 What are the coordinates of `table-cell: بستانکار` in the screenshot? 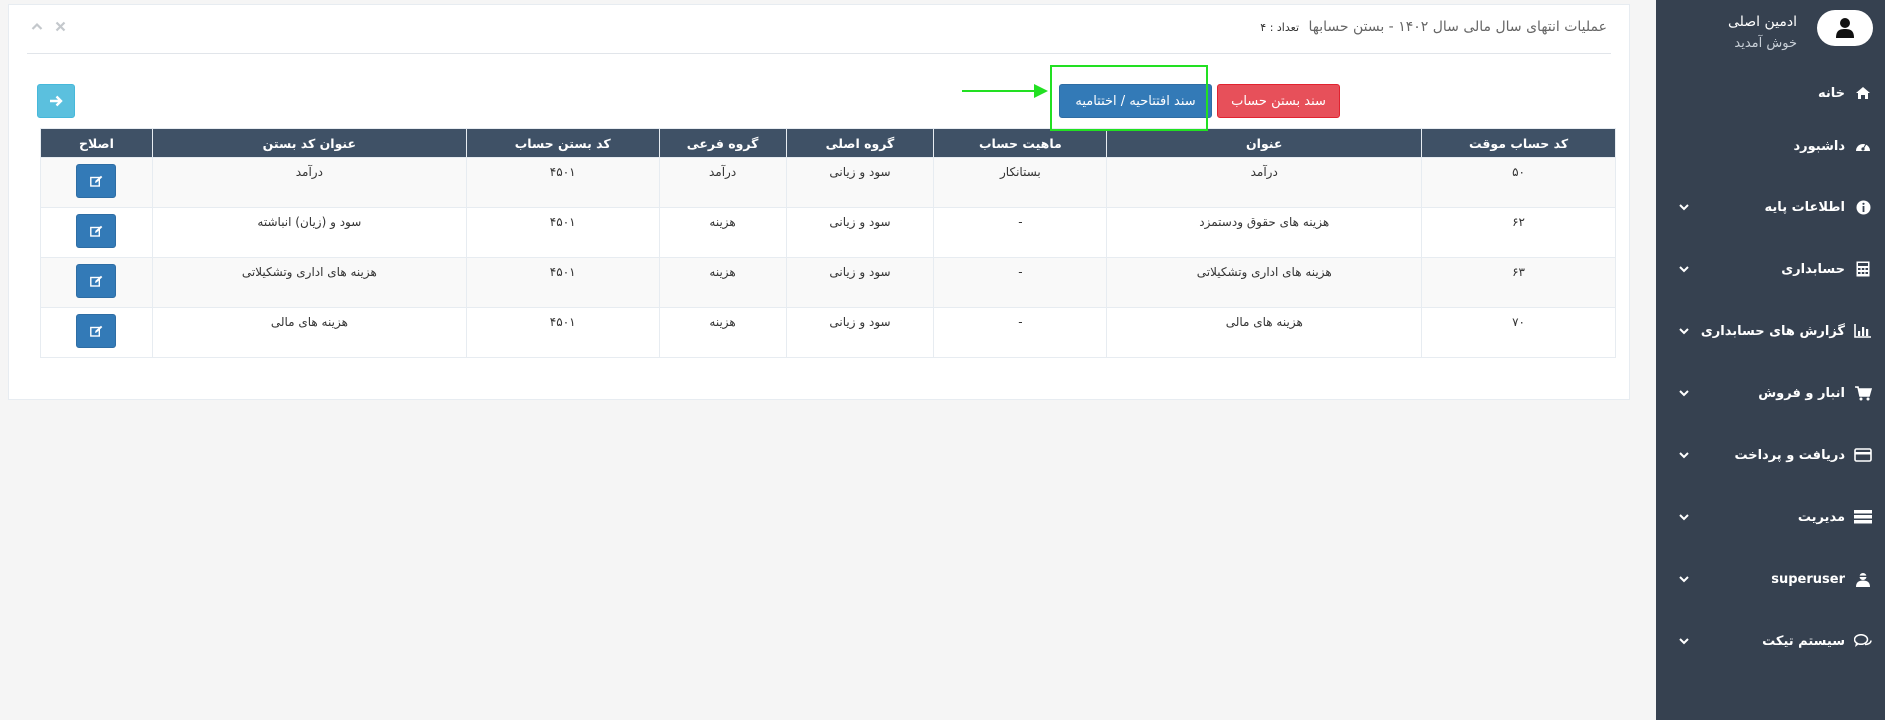 It's located at (1020, 182).